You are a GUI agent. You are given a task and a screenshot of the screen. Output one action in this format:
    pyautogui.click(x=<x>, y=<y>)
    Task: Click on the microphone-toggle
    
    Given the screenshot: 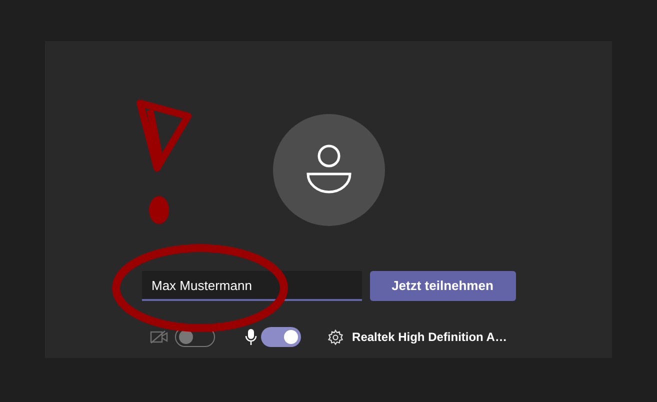 What is the action you would take?
    pyautogui.click(x=281, y=337)
    